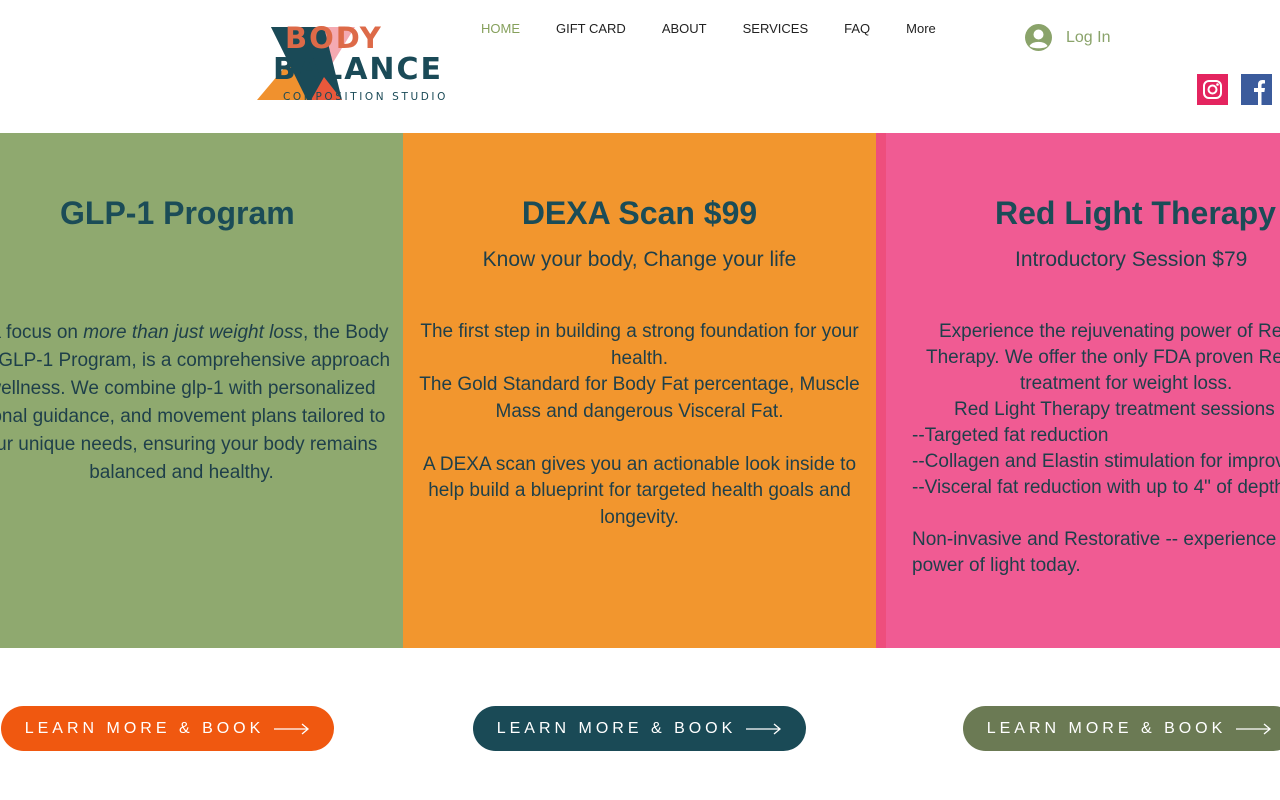 The width and height of the screenshot is (1280, 800). What do you see at coordinates (1010, 435) in the screenshot?
I see `body-line: --Targeted fat reduction` at bounding box center [1010, 435].